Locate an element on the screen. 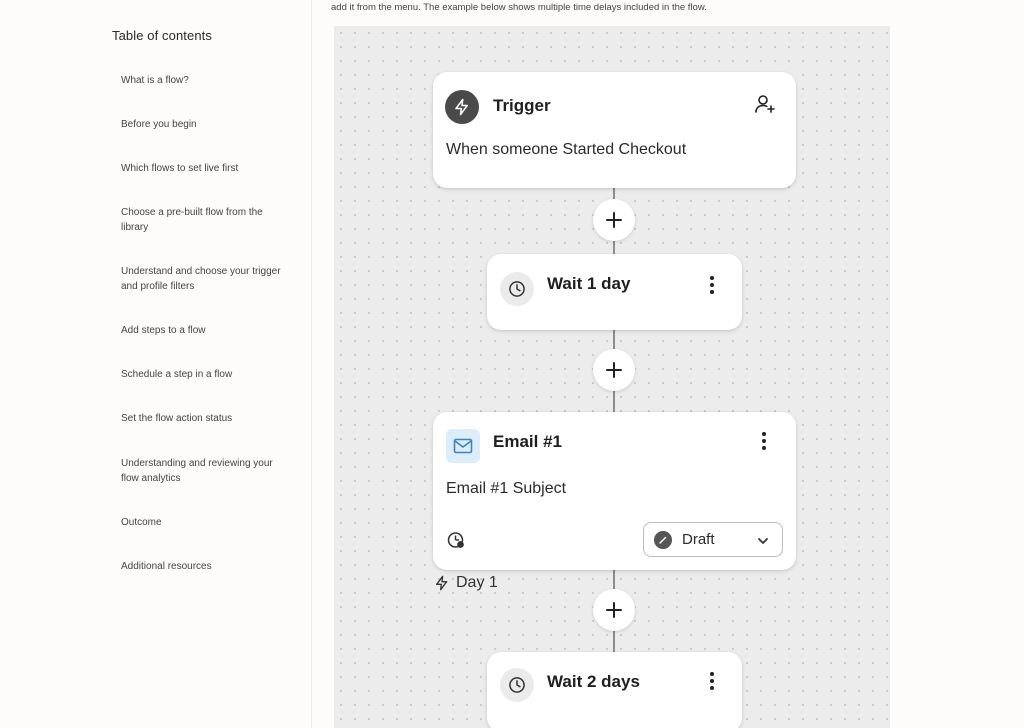 The image size is (1024, 728). wait-2-days-card: Wait 2 days is located at coordinates (614, 690).